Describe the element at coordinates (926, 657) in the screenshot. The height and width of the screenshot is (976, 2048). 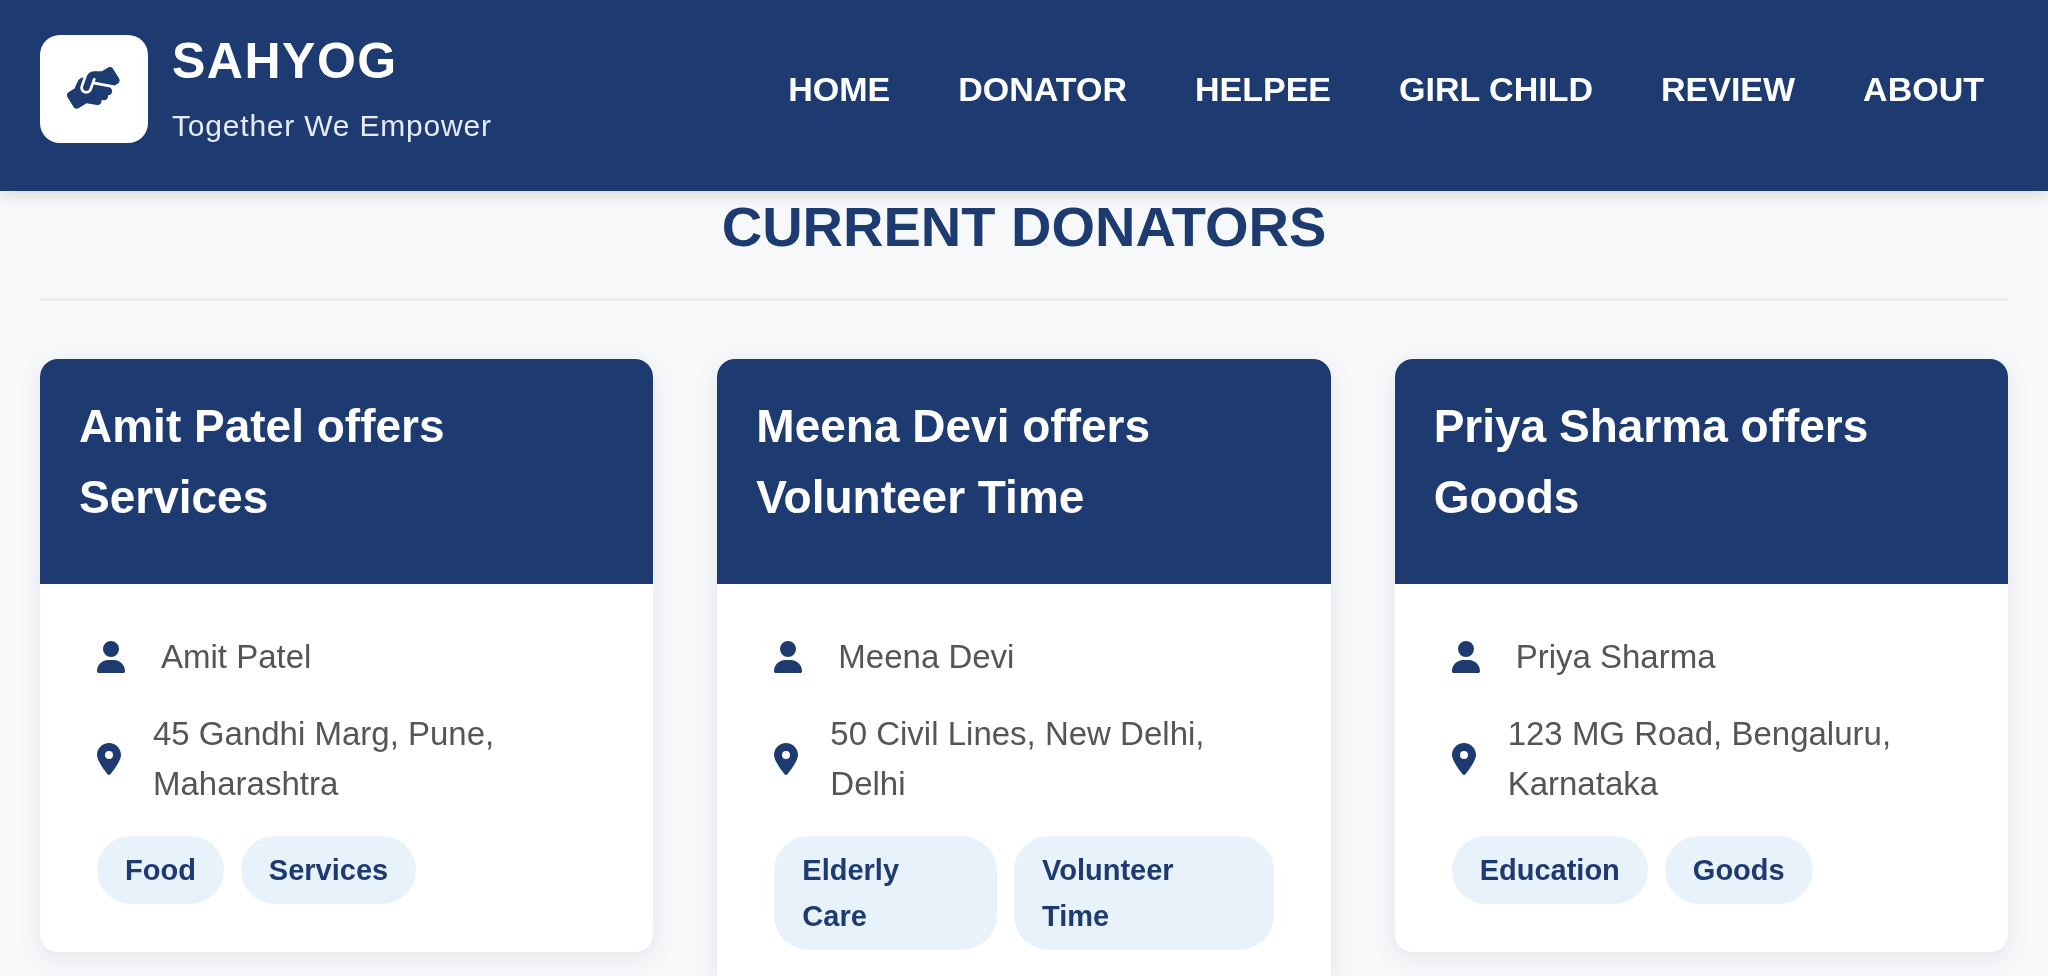
I see `donor-name: Meena Devi` at that location.